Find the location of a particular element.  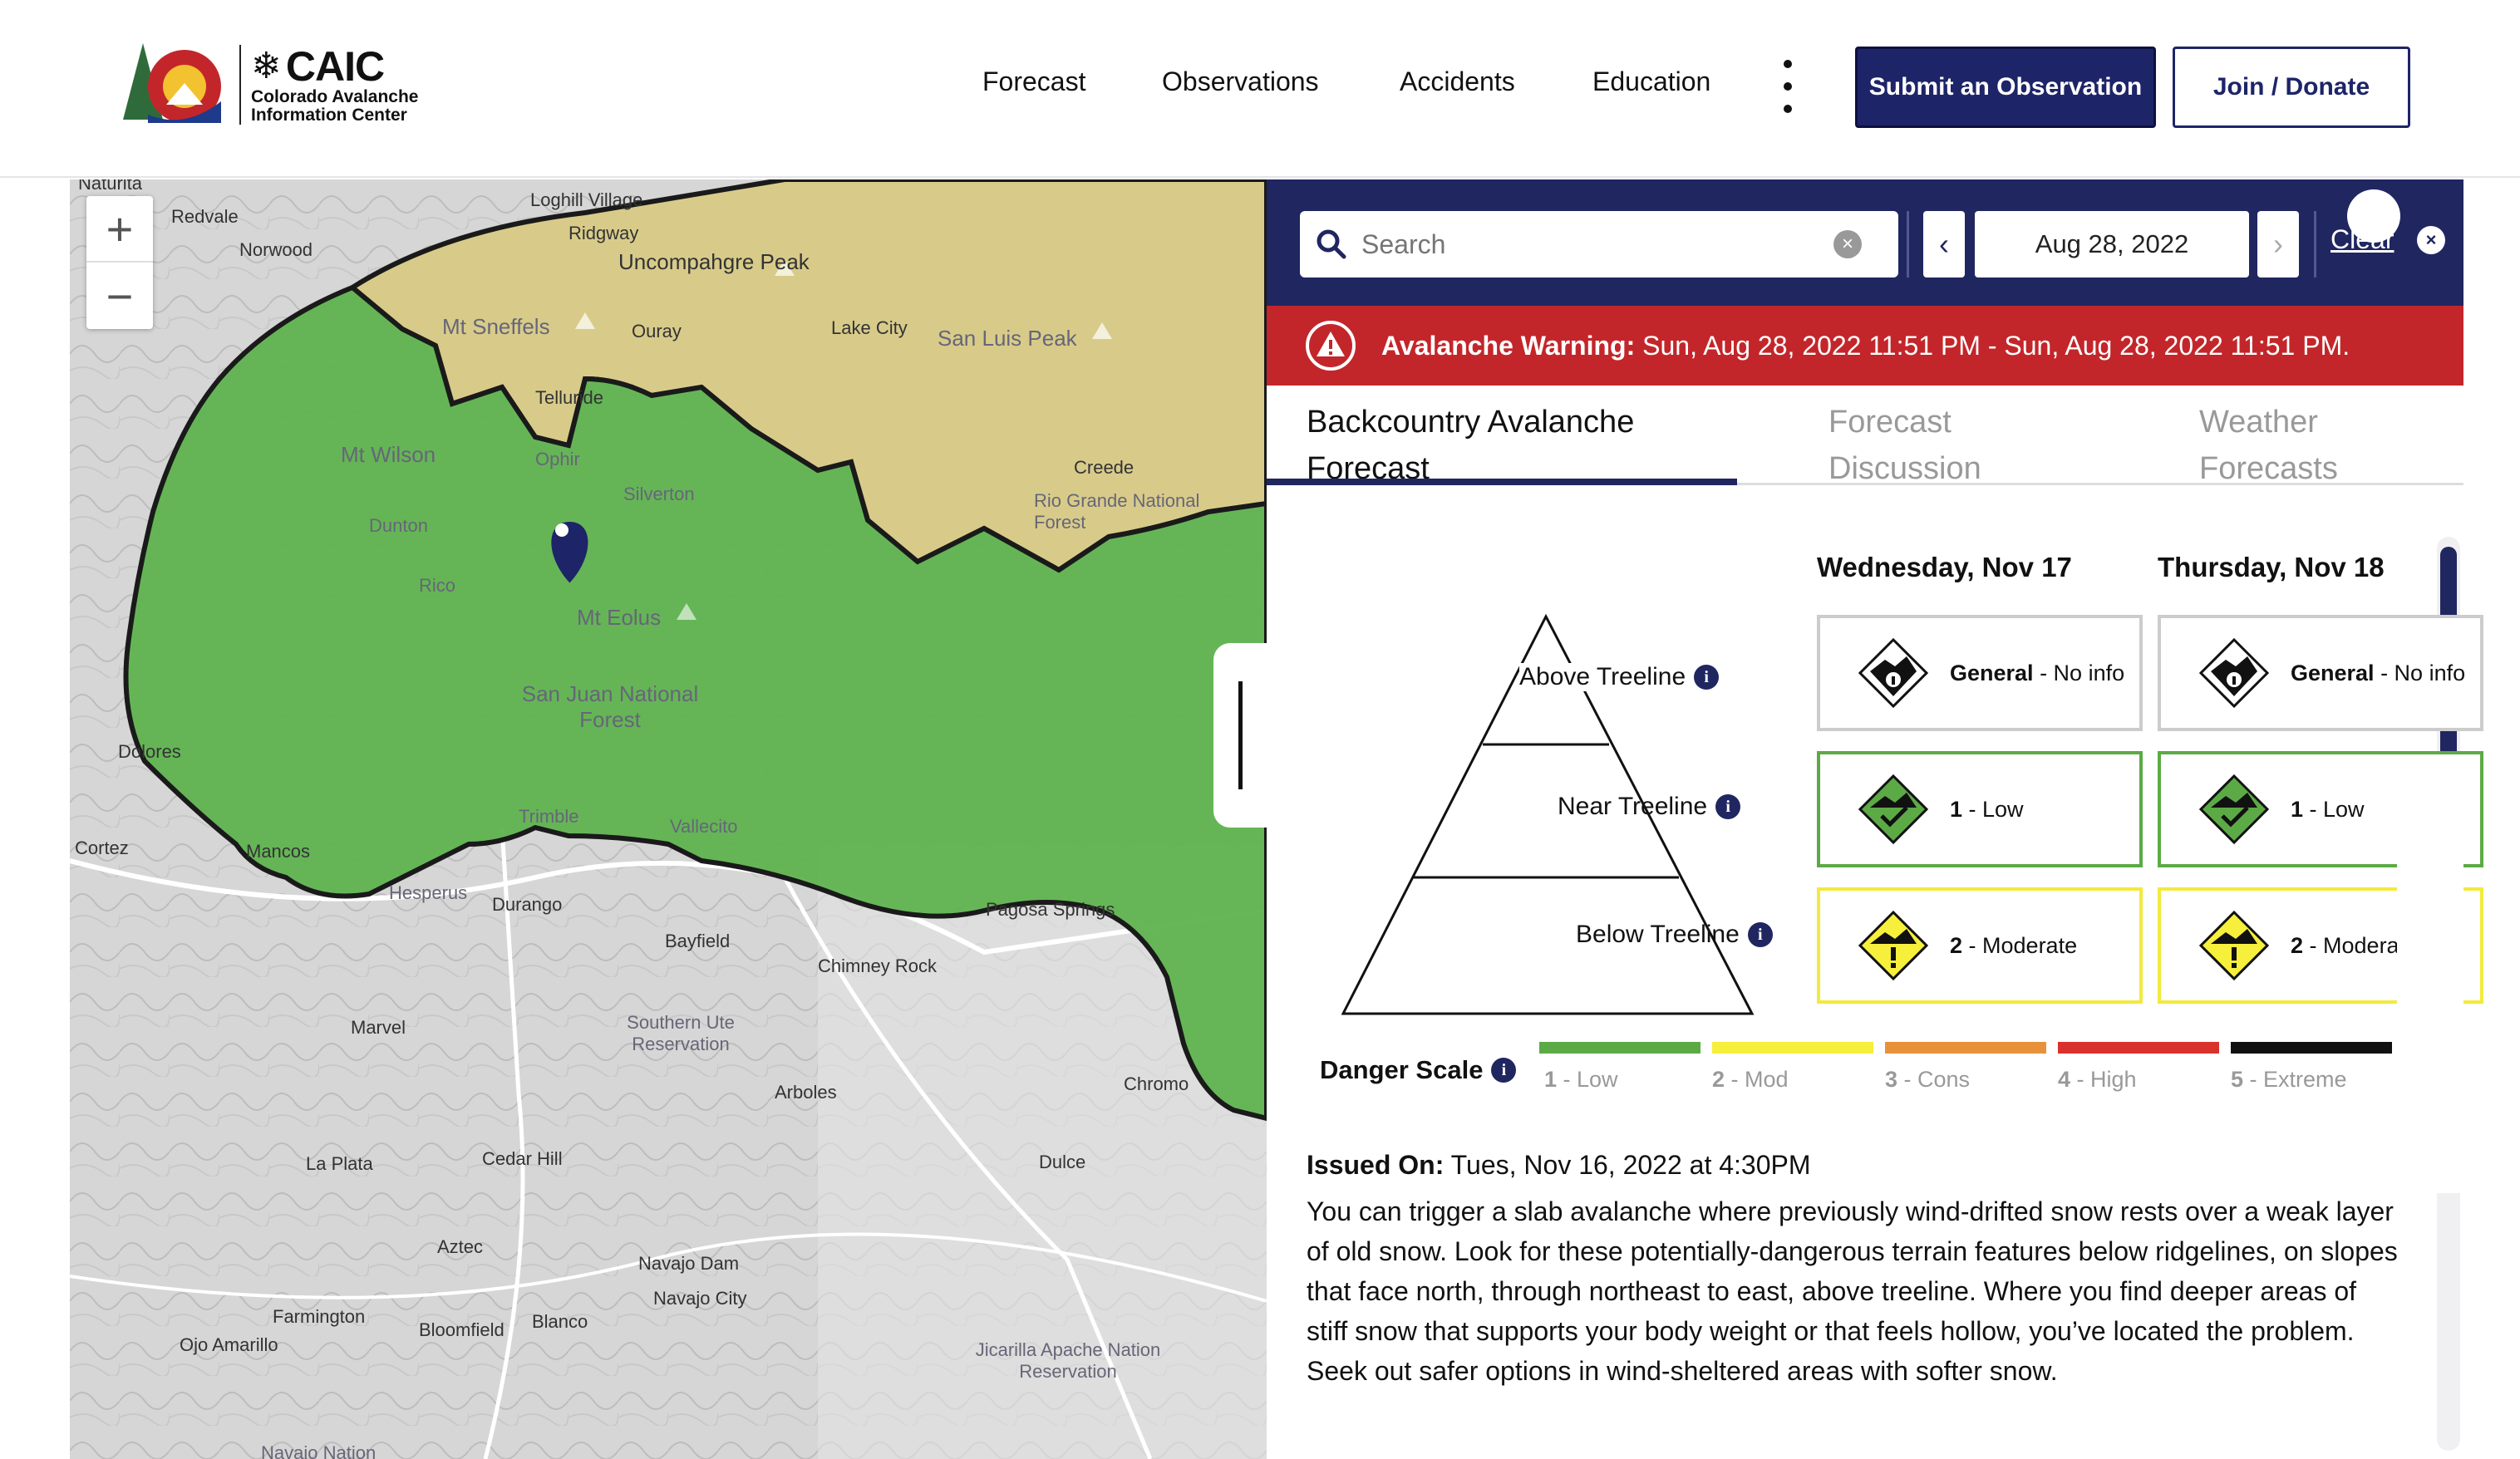

carousel-clip is located at coordinates (2430, 977).